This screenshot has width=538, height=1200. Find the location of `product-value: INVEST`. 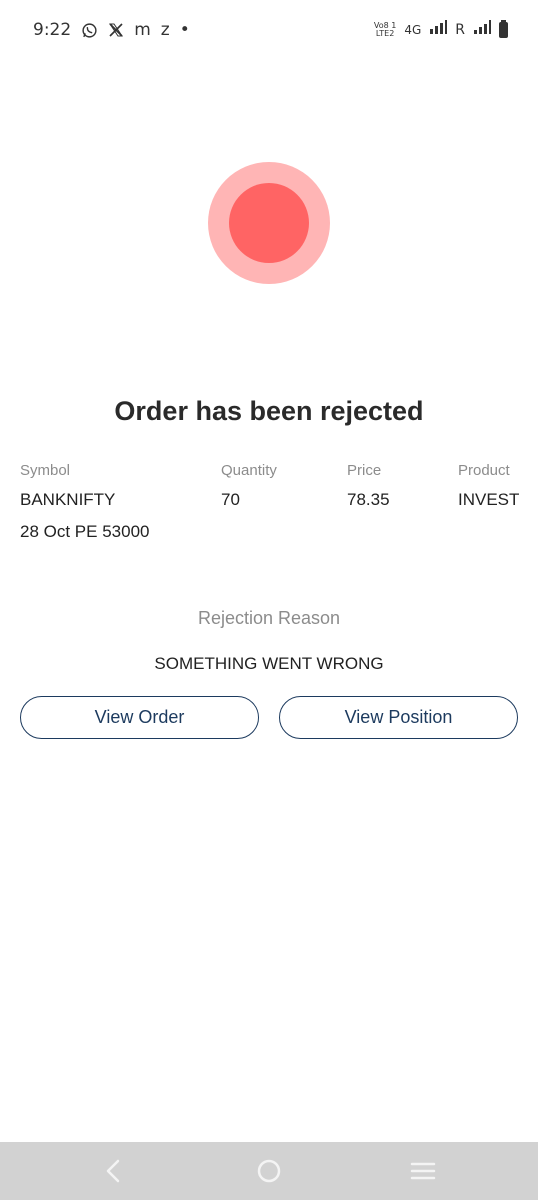

product-value: INVEST is located at coordinates (489, 499).